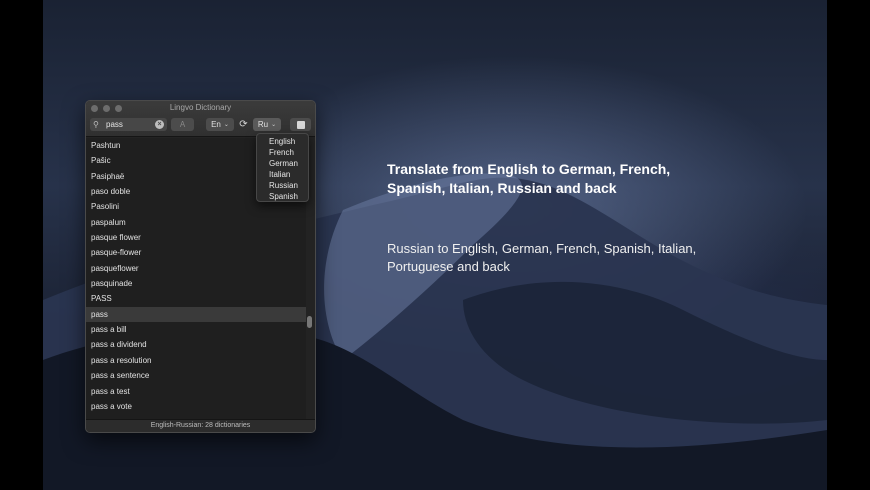 The width and height of the screenshot is (870, 490). What do you see at coordinates (282, 196) in the screenshot?
I see `menu-item-language: Spanish` at bounding box center [282, 196].